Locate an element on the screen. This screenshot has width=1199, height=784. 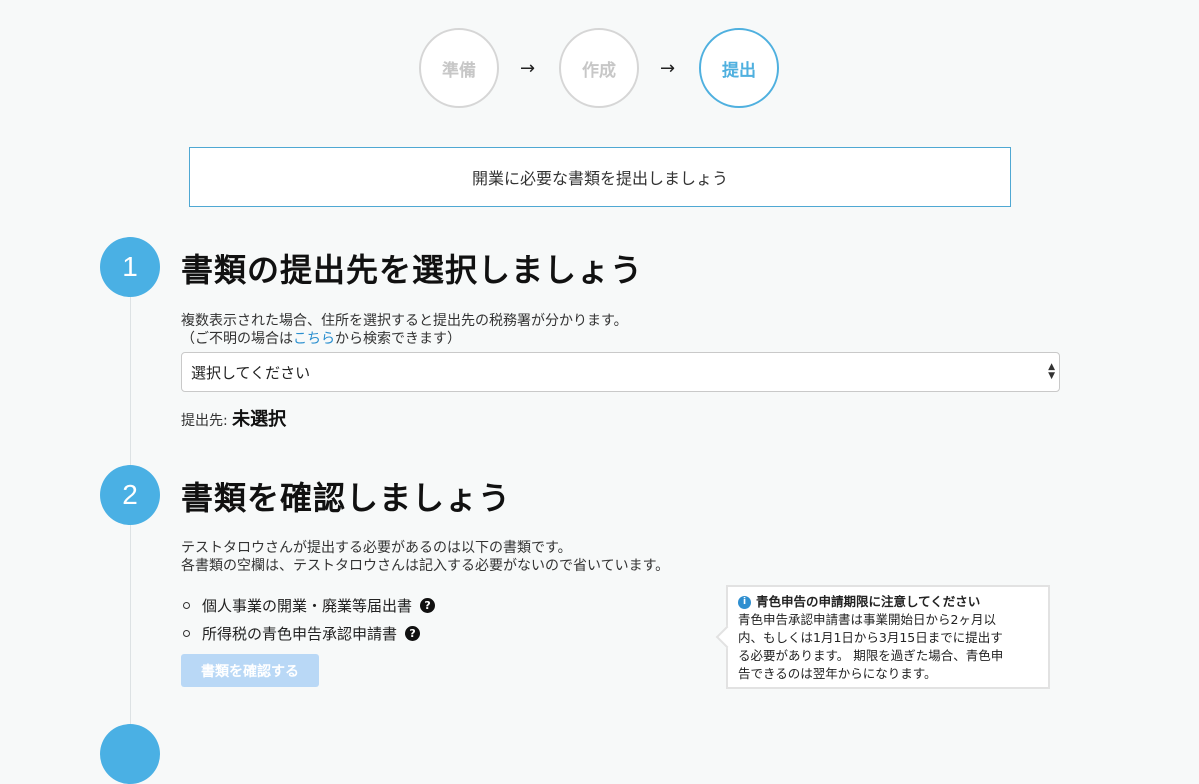
step-submit: 提出 is located at coordinates (739, 68).